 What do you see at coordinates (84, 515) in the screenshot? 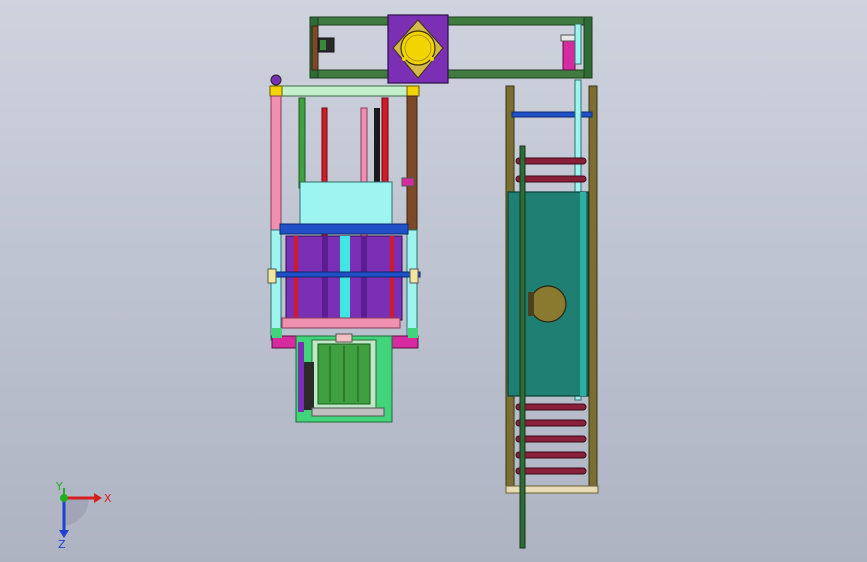
I see `coordinate-triad-icon: X Y Z` at bounding box center [84, 515].